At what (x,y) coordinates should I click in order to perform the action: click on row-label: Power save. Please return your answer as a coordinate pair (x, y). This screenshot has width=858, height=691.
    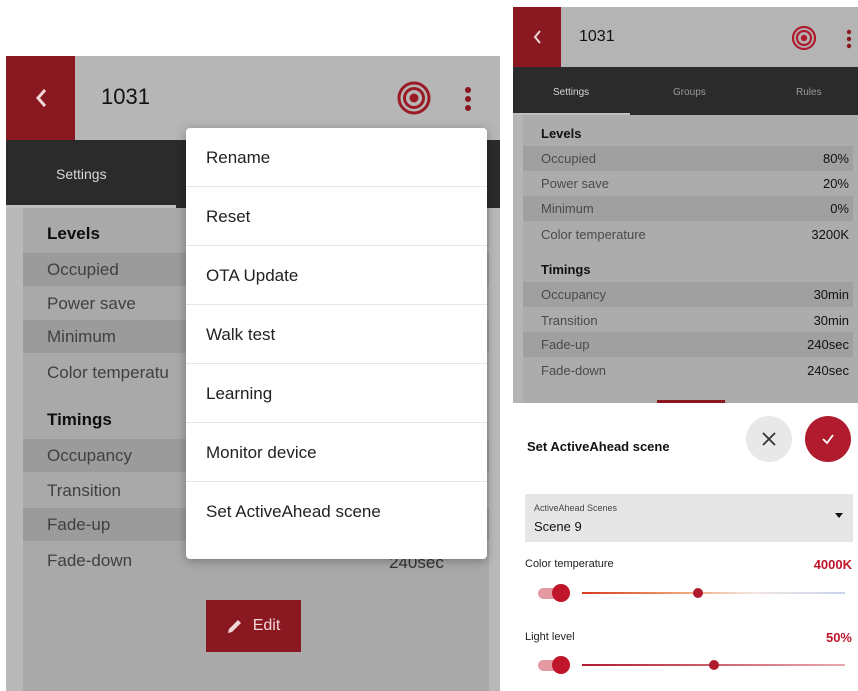
    Looking at the image, I should click on (575, 183).